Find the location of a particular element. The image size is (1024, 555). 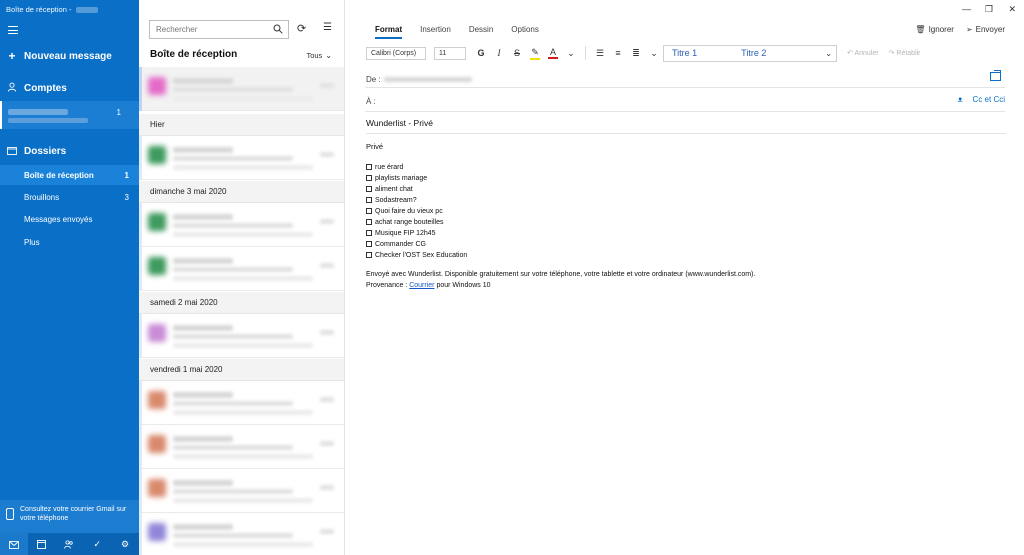

undo-button: ↶ Annuler is located at coordinates (863, 53).